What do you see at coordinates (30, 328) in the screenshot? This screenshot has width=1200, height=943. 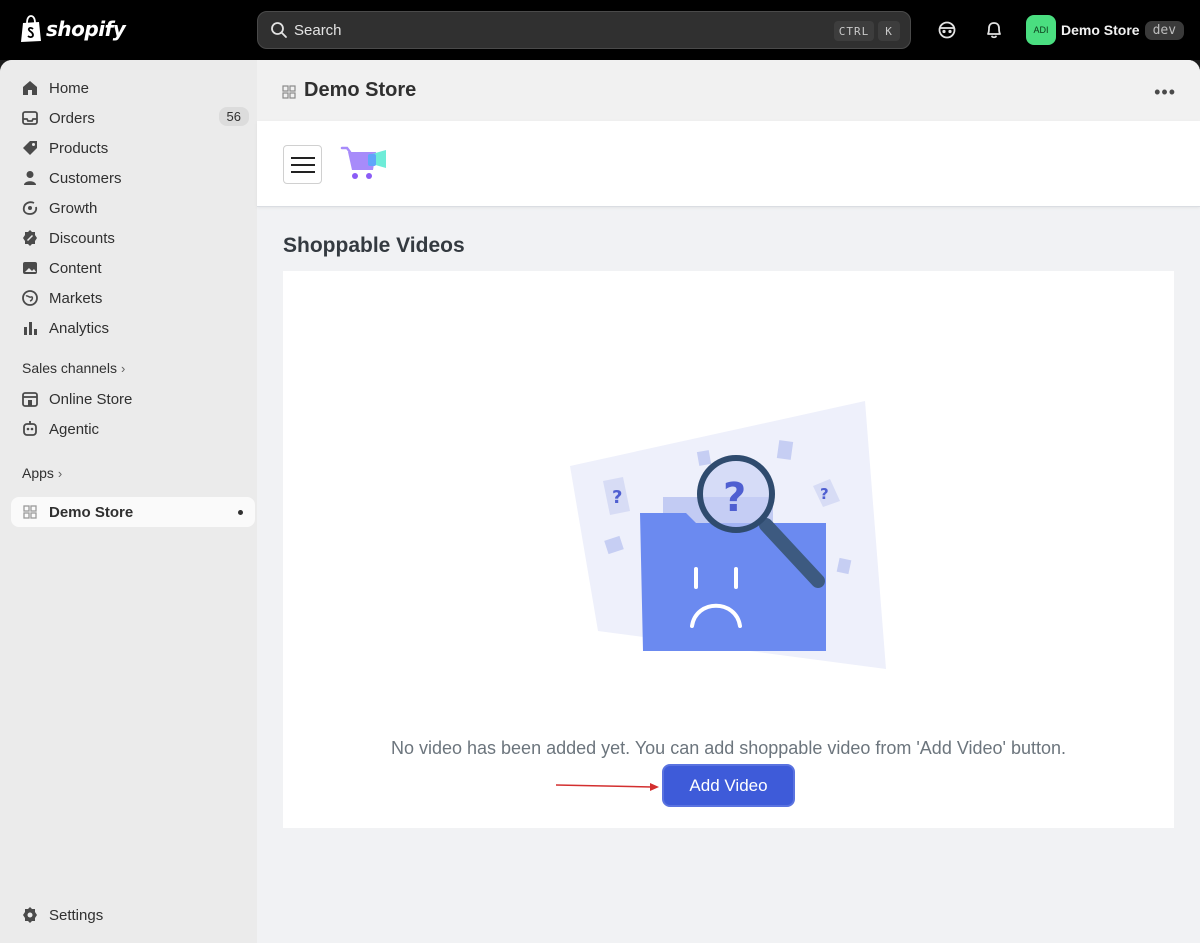 I see `bar-chart-icon` at bounding box center [30, 328].